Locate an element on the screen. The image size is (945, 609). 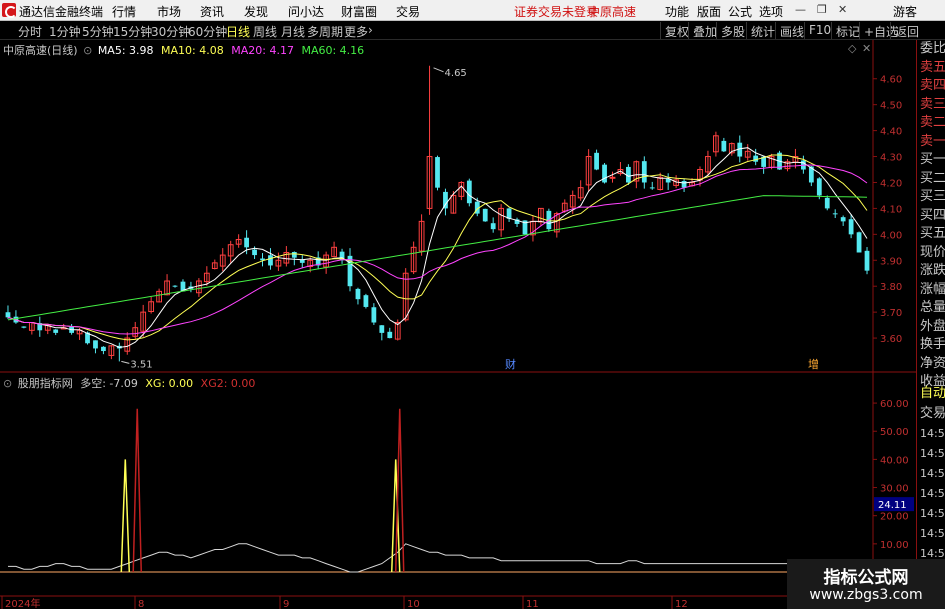
x-tick-label: 8 is located at coordinates (141, 604).